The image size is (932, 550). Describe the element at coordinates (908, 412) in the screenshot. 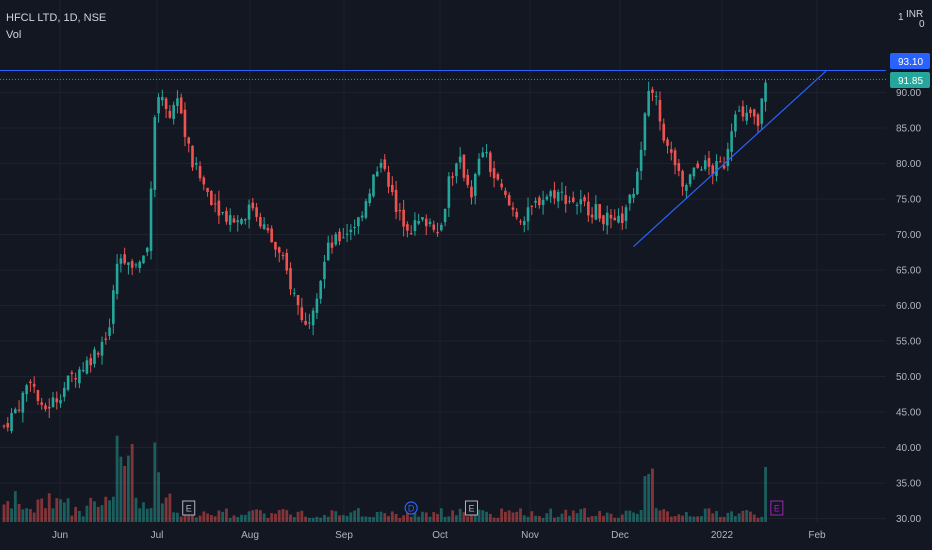

I see `price-tick-label: 45.00` at that location.